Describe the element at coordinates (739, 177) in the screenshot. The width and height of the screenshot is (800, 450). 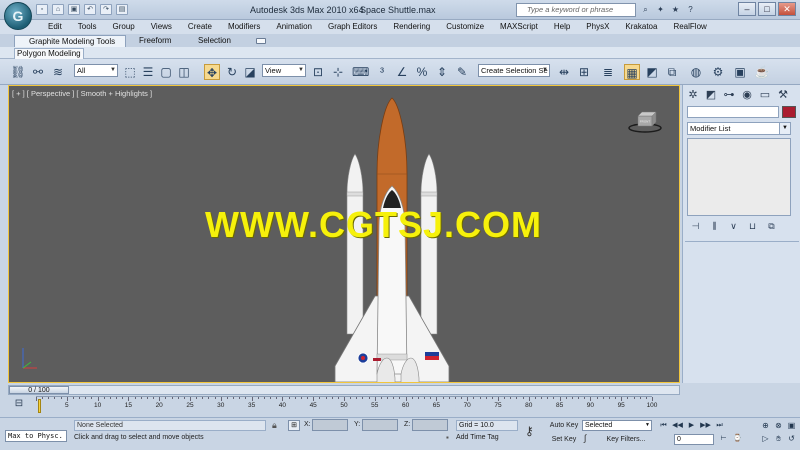
I see `modifier-stack` at that location.